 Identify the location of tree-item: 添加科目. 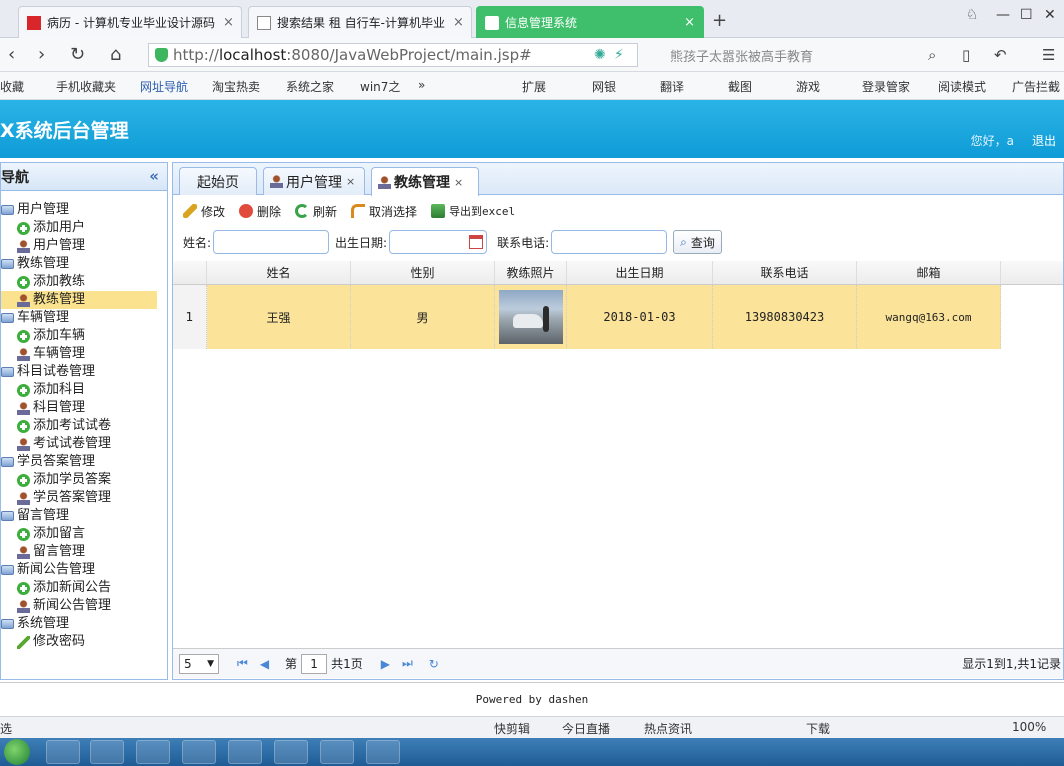
(84, 390).